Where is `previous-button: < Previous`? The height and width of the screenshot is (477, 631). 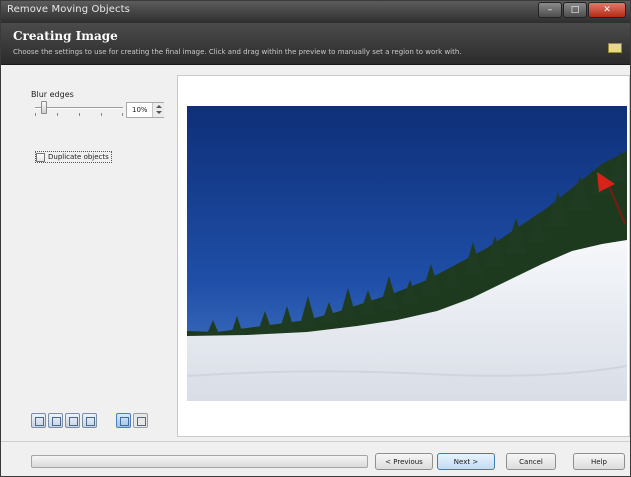
previous-button: < Previous is located at coordinates (404, 461).